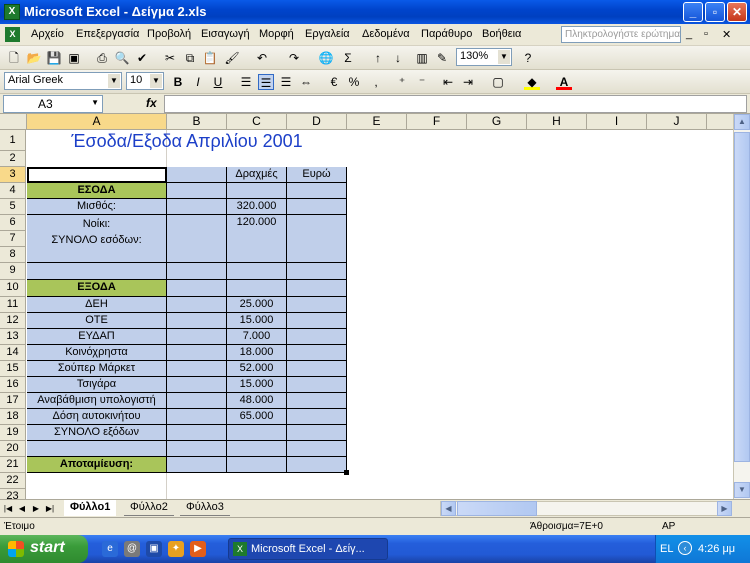 The height and width of the screenshot is (563, 750). I want to click on row-header: 13, so click(13, 337).